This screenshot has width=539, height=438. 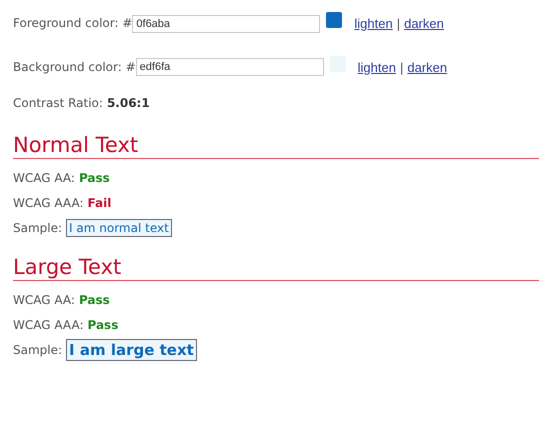 What do you see at coordinates (131, 349) in the screenshot?
I see `sample-text: I am large text` at bounding box center [131, 349].